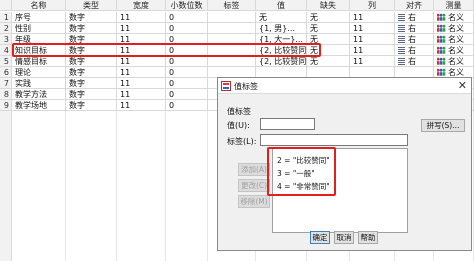 This screenshot has height=261, width=474. I want to click on column-header: 测量, so click(454, 5).